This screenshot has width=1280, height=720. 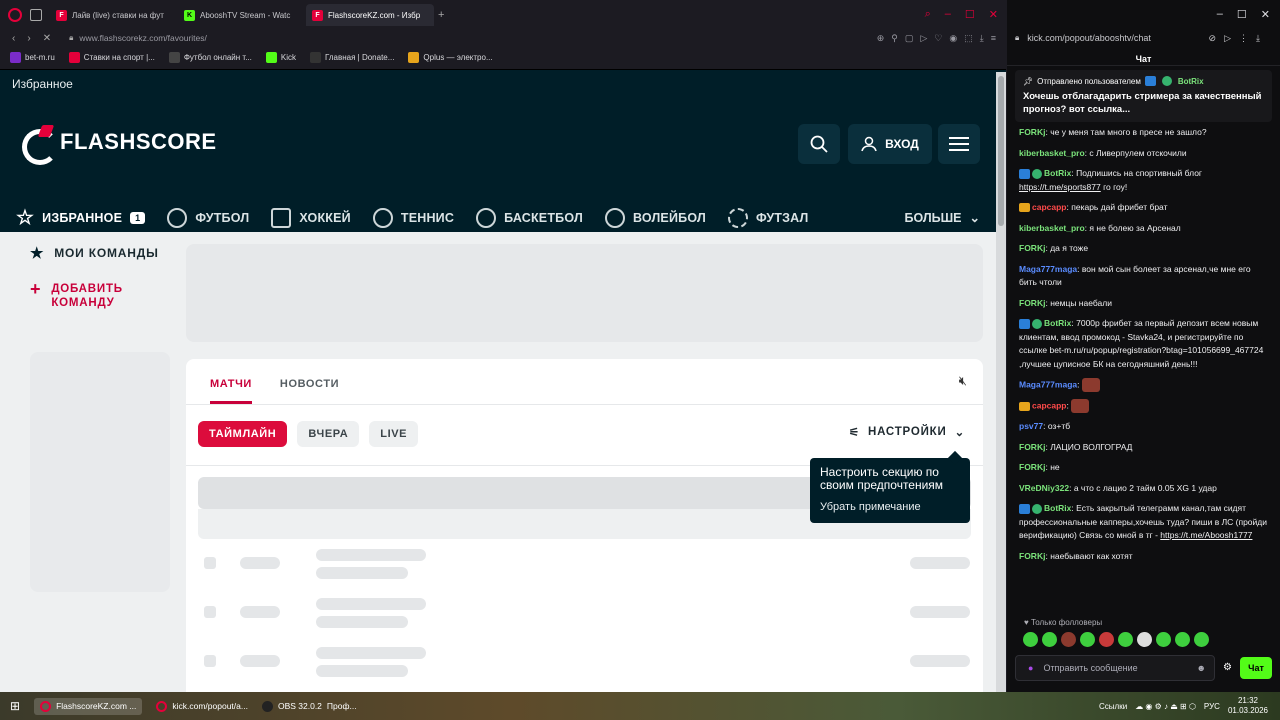 I want to click on browser-tab-3: F FlashscoreKZ.com - Избр, so click(x=370, y=15).